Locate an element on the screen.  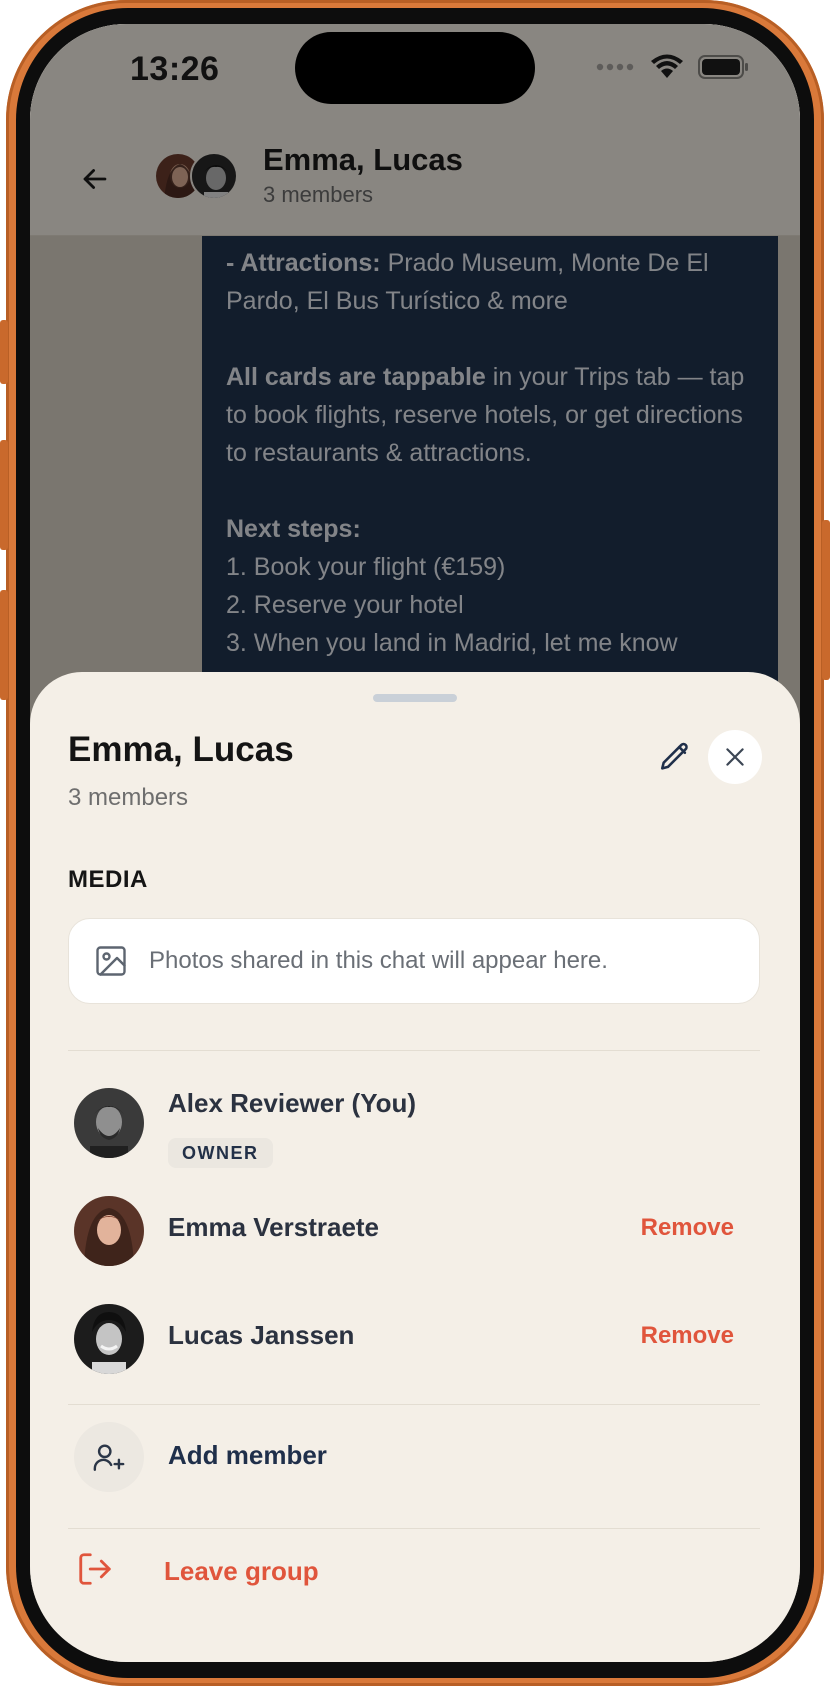
status-time: 13:26 is located at coordinates (175, 69).